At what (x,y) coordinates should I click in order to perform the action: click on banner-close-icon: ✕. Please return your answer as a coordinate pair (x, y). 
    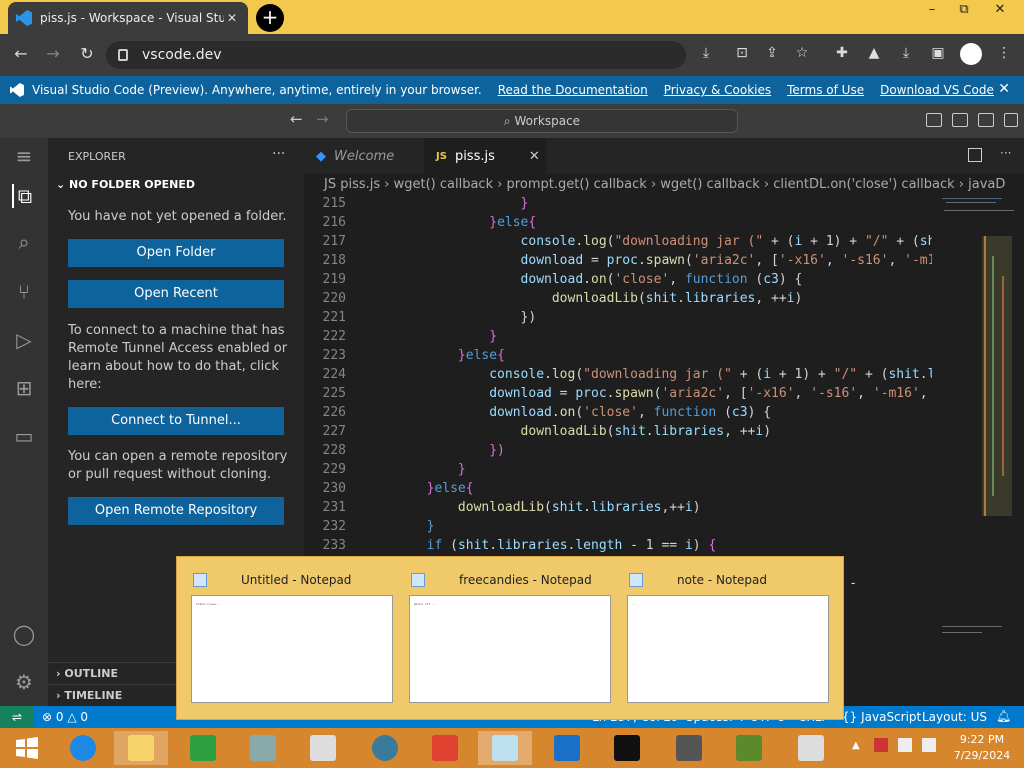
    Looking at the image, I should click on (1004, 89).